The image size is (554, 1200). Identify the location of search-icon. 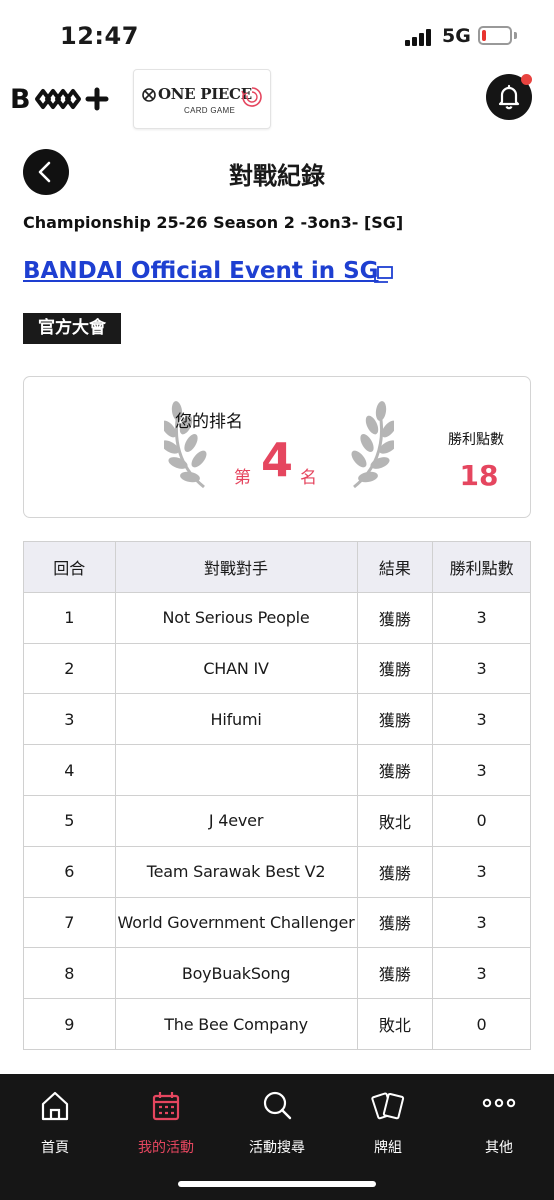
(277, 1105).